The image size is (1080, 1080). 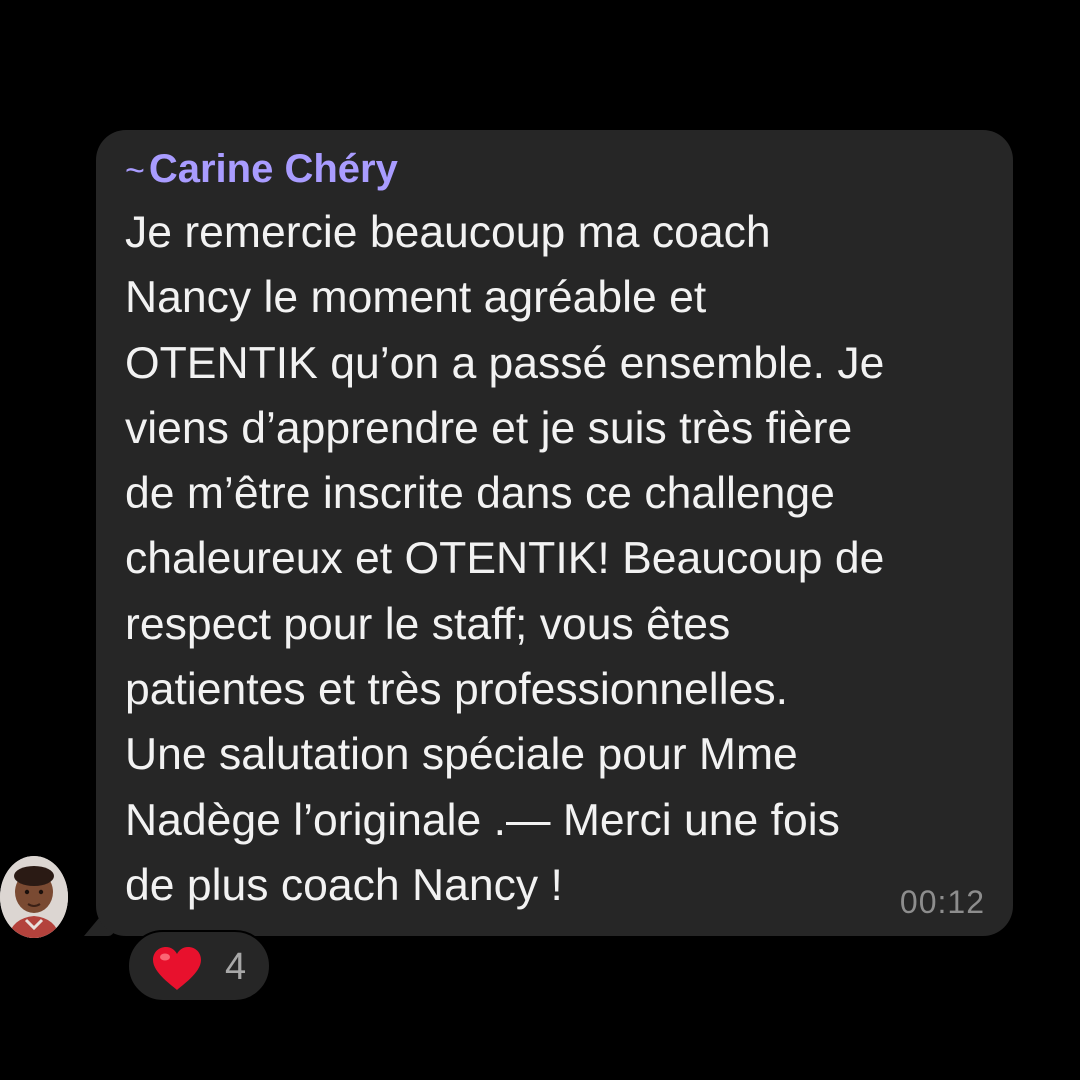 What do you see at coordinates (177, 968) in the screenshot?
I see `heart-icon` at bounding box center [177, 968].